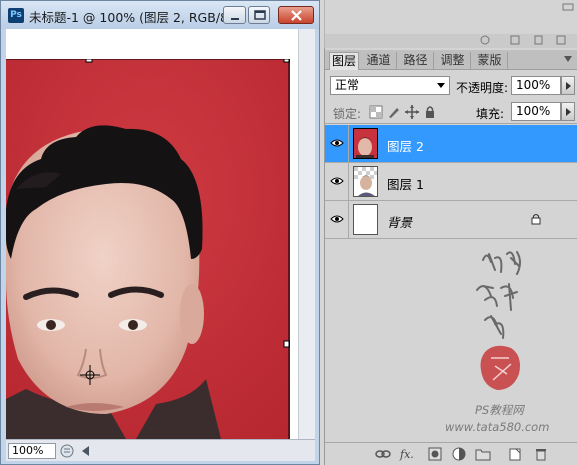 This screenshot has width=577, height=465. I want to click on chevron-down-icon, so click(441, 85).